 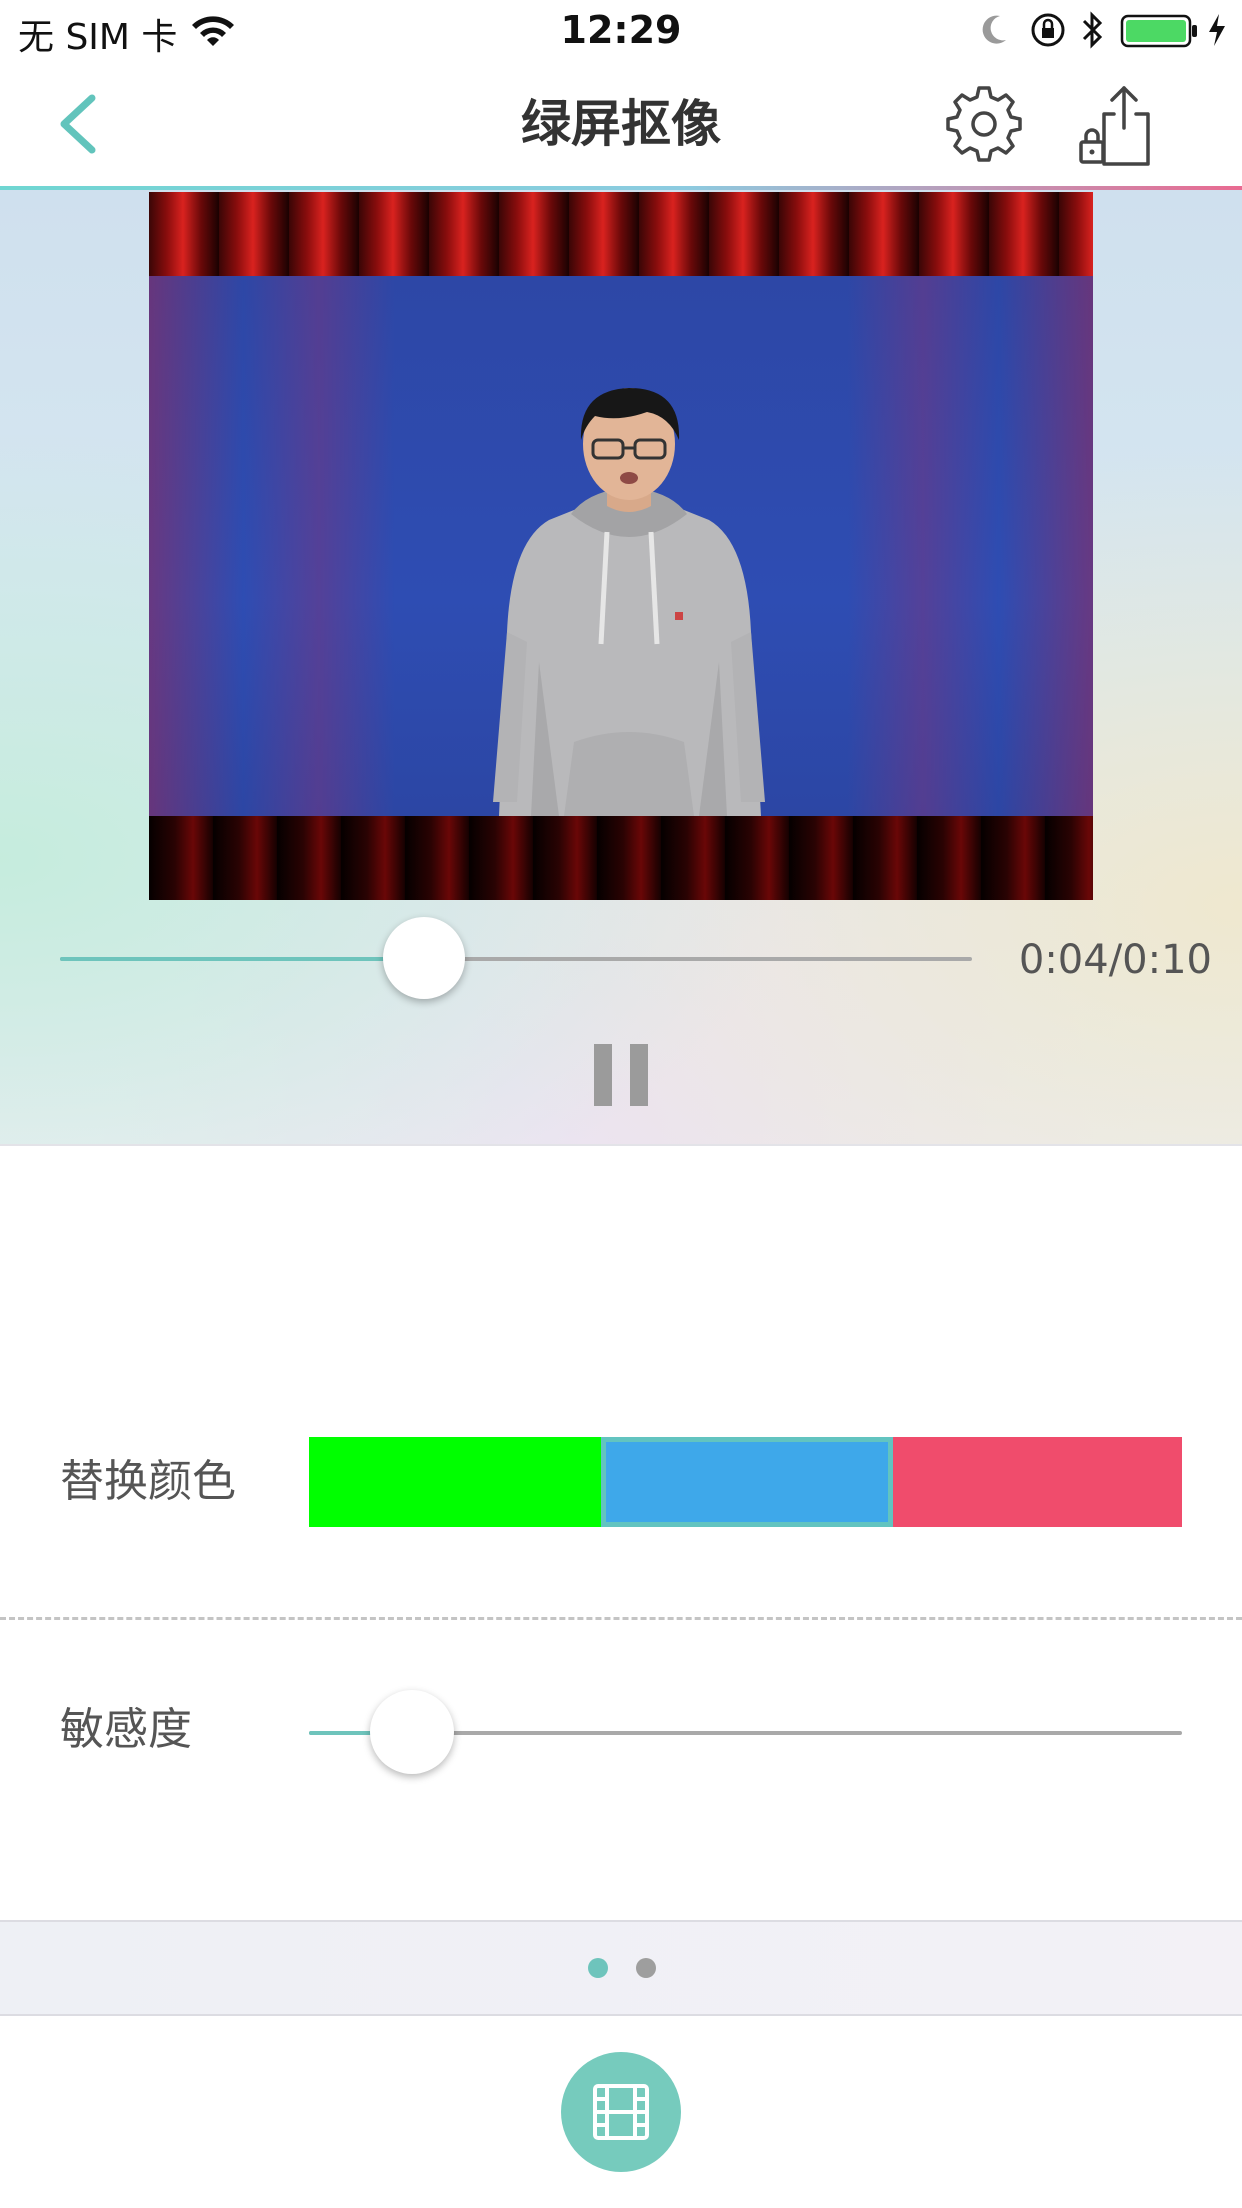 I want to click on film-button, so click(x=621, y=2112).